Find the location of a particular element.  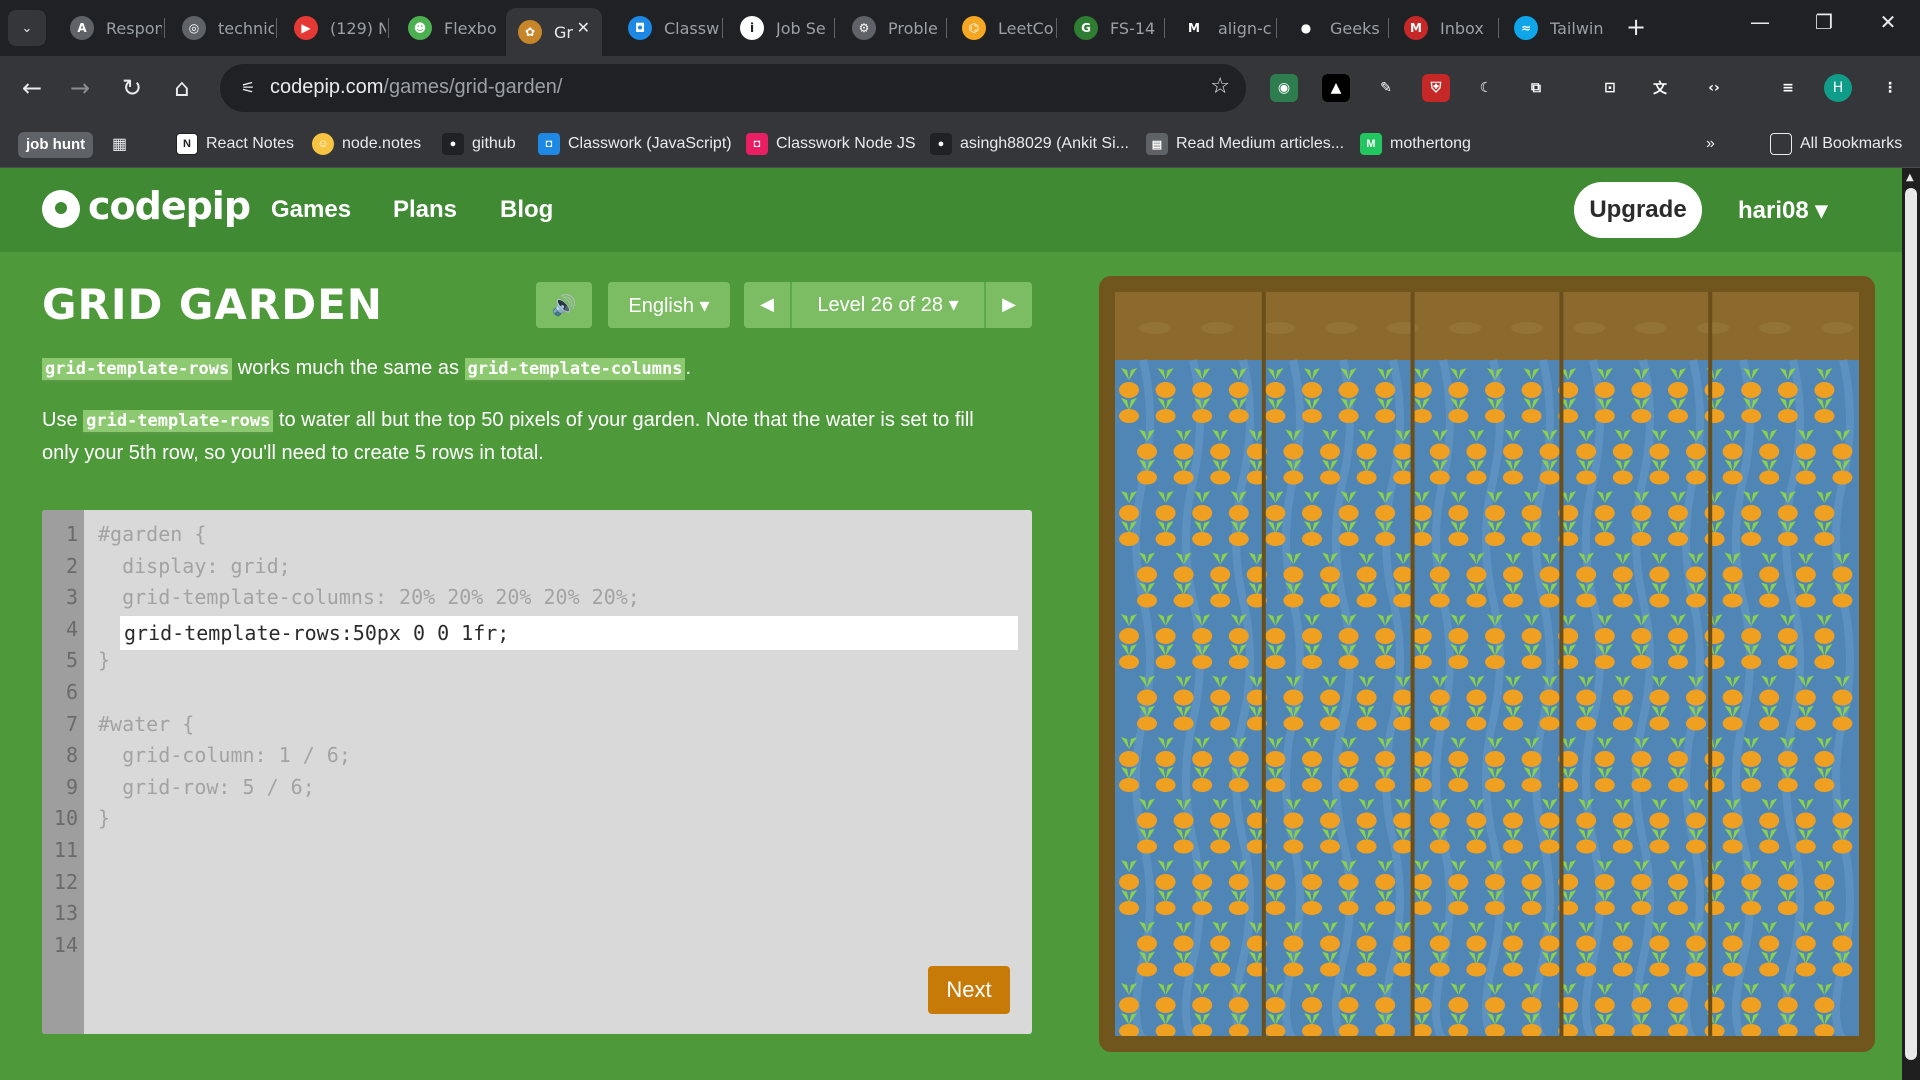

browser-tab: ☻ Flexbo is located at coordinates (446, 28).